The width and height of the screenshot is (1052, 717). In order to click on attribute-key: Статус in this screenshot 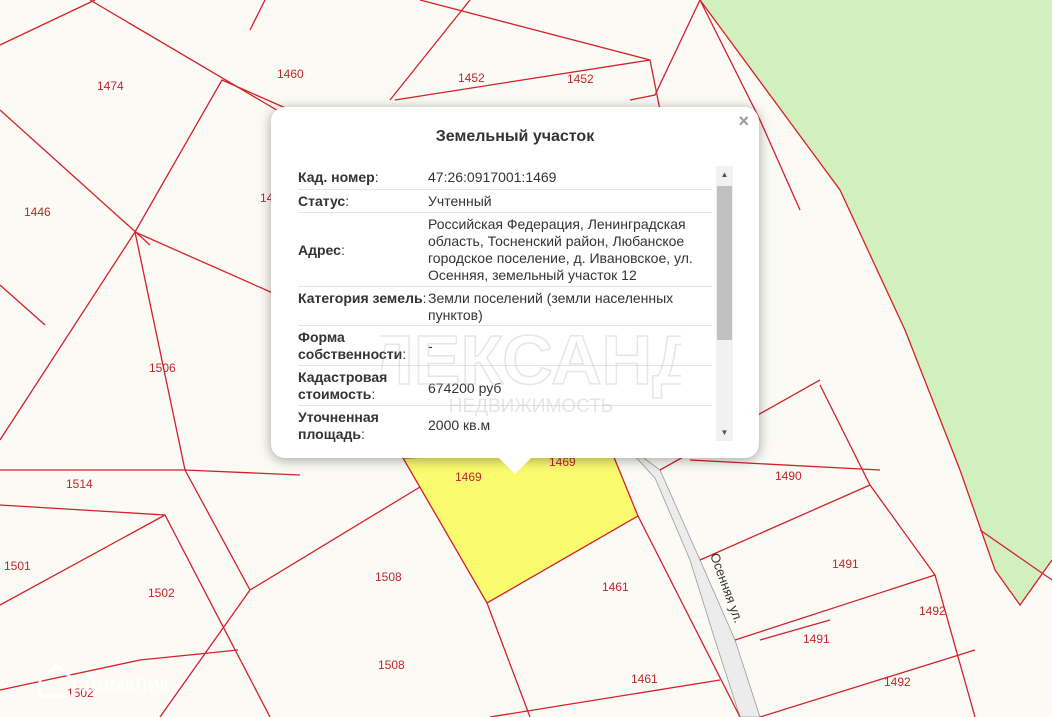, I will do `click(322, 201)`.